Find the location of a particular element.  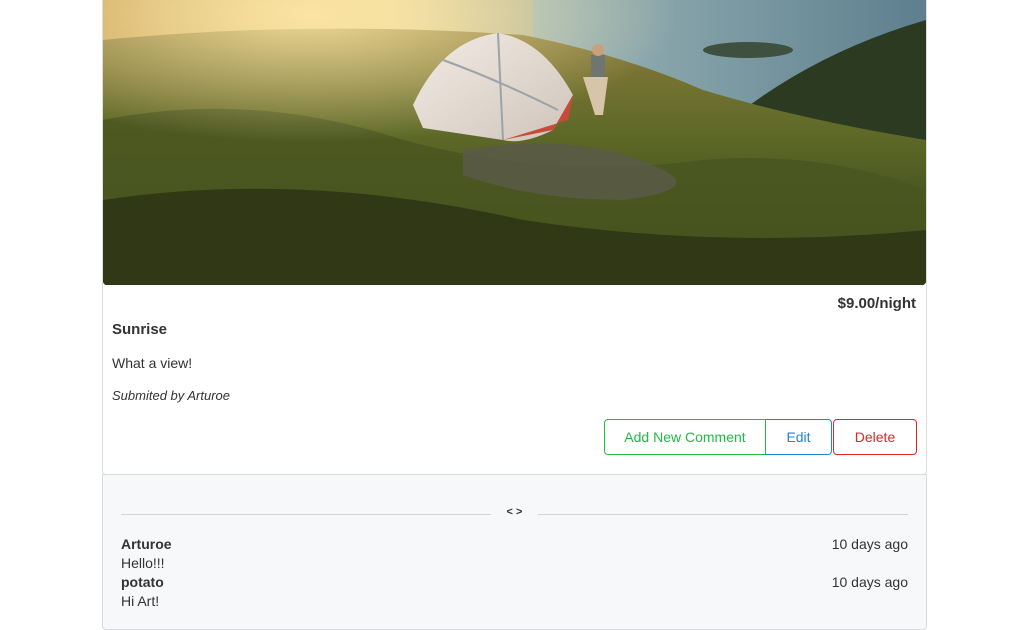

delete-button: Delete is located at coordinates (875, 437).